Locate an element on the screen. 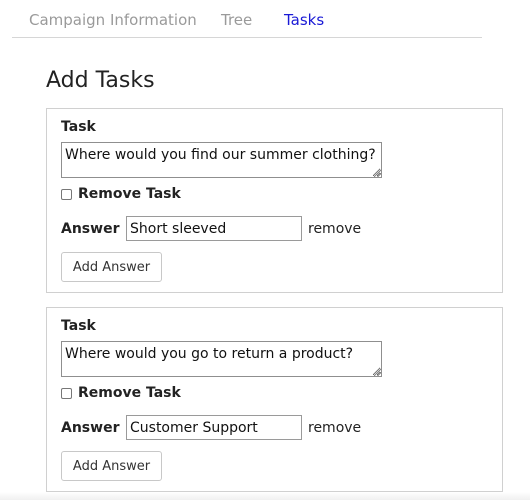 Image resolution: width=530 pixels, height=500 pixels. task-textarea: Where would you go to return a product? is located at coordinates (221, 359).